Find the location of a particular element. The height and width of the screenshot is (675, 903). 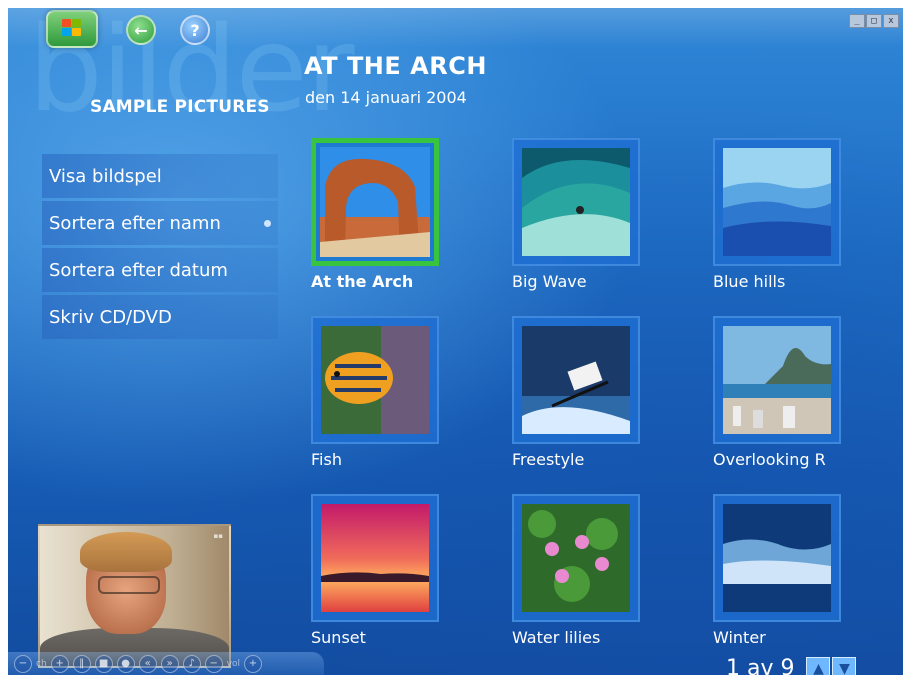

stop-button: ■ is located at coordinates (103, 663).